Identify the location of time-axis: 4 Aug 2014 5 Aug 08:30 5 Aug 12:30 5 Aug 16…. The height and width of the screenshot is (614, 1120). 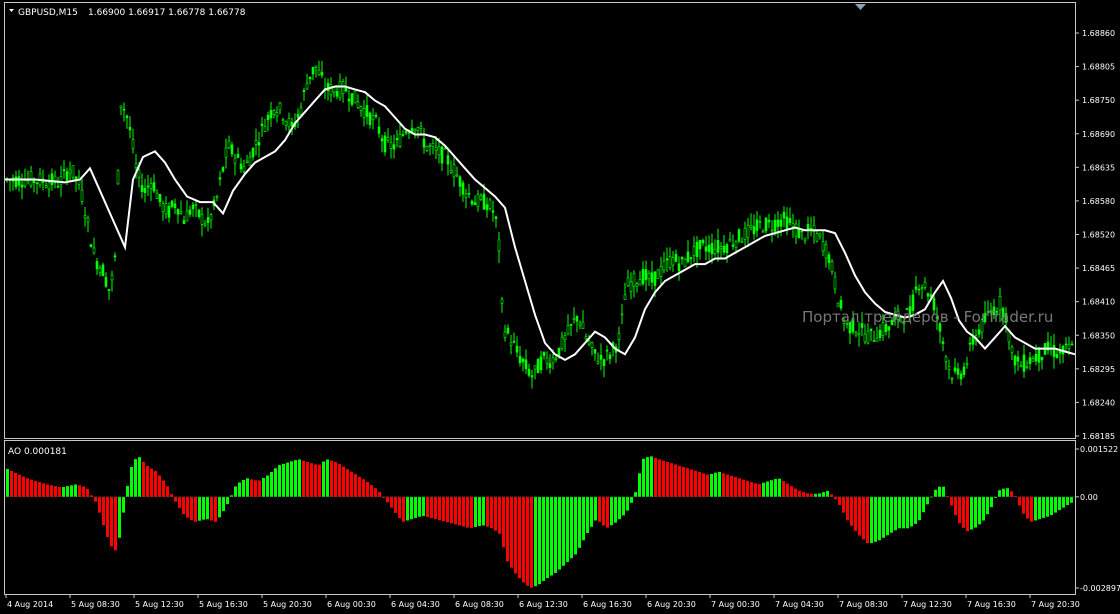
(542, 601).